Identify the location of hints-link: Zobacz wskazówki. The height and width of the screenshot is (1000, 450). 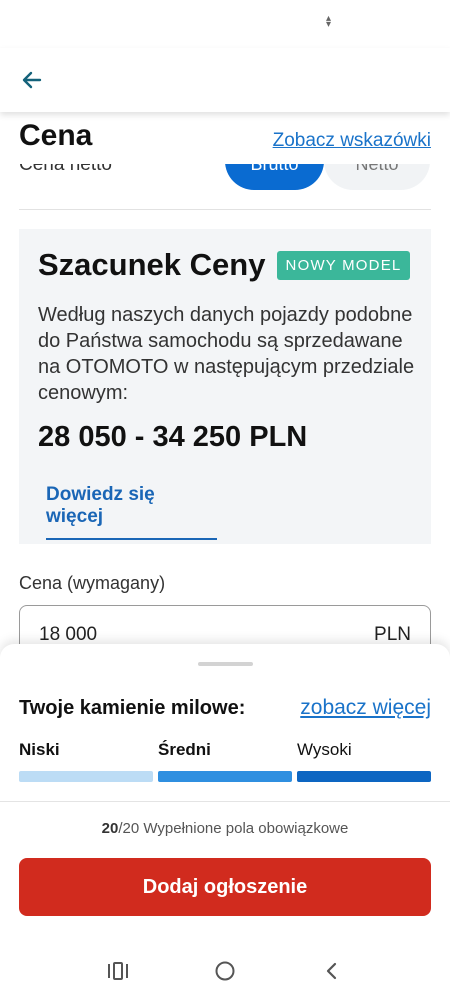
(352, 141).